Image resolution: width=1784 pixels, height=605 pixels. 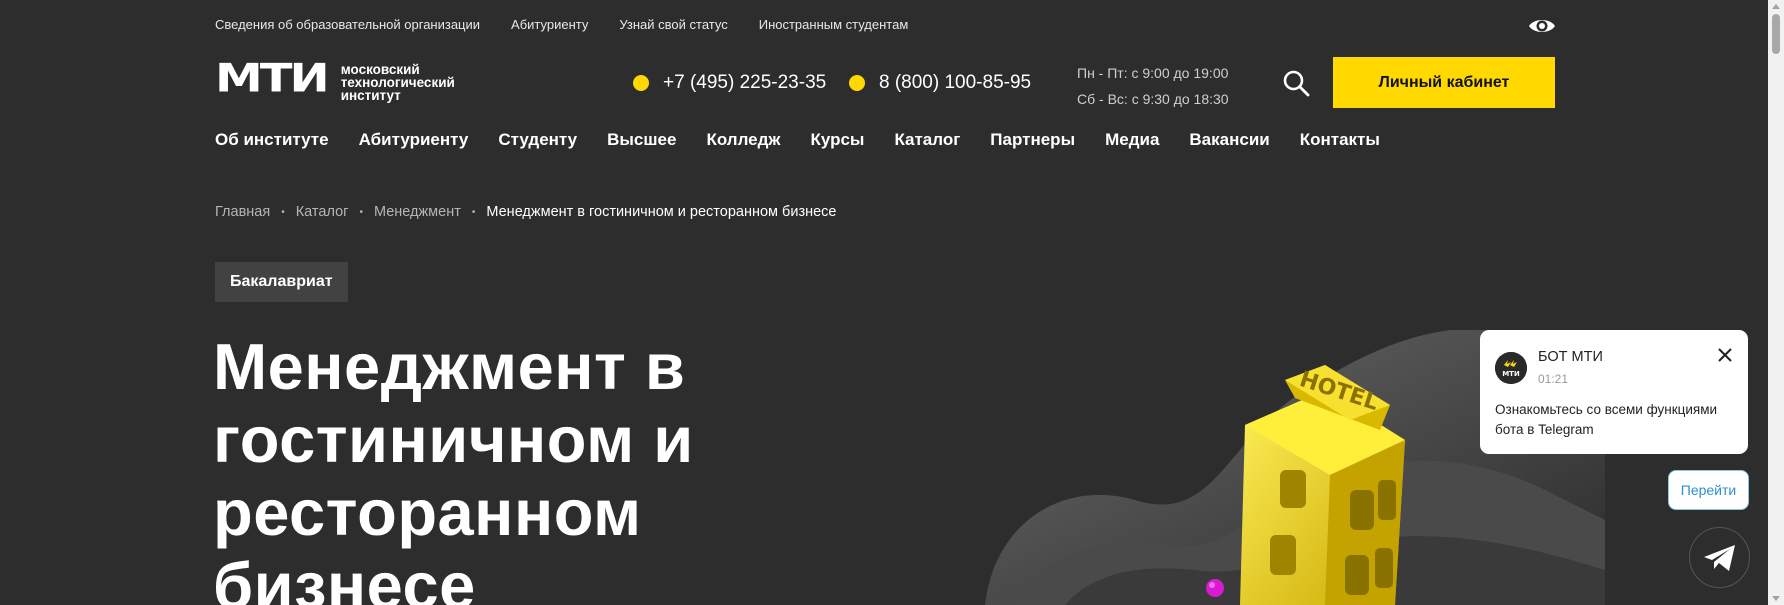 What do you see at coordinates (272, 140) in the screenshot?
I see `nav-item-about: Об институте` at bounding box center [272, 140].